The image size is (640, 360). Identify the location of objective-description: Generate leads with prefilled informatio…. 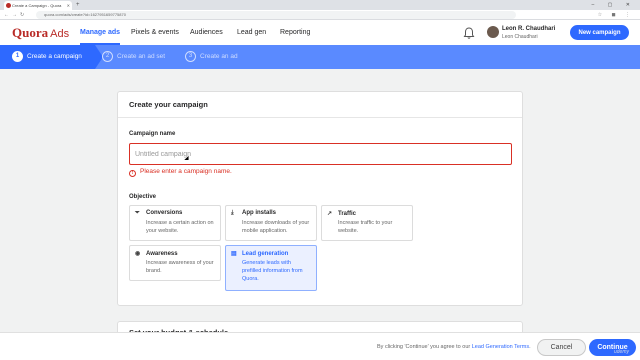
(272, 271).